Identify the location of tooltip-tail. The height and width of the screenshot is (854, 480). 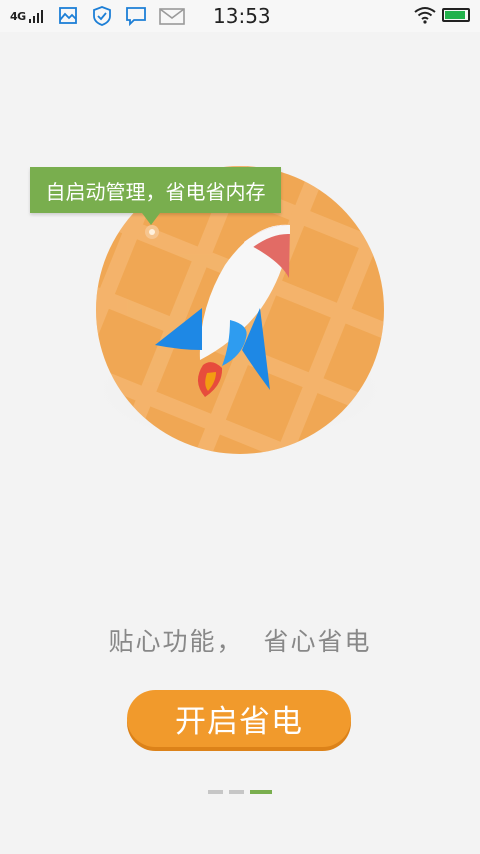
(151, 219).